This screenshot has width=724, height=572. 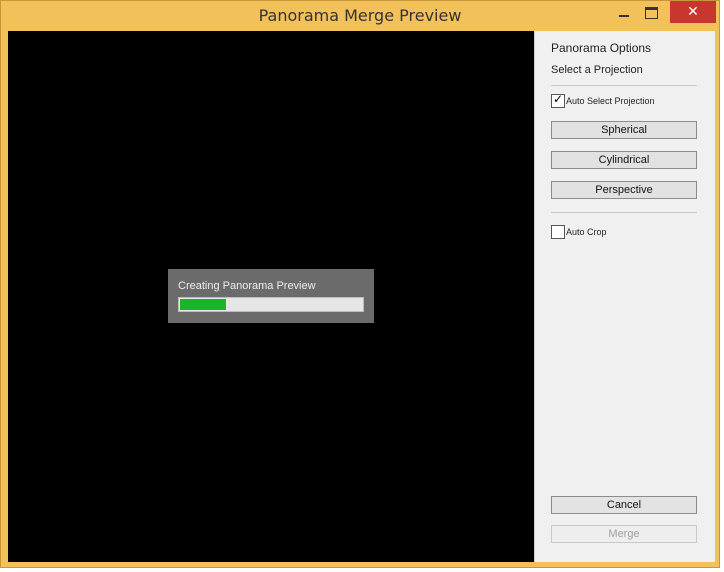 What do you see at coordinates (203, 304) in the screenshot?
I see `progress-fill` at bounding box center [203, 304].